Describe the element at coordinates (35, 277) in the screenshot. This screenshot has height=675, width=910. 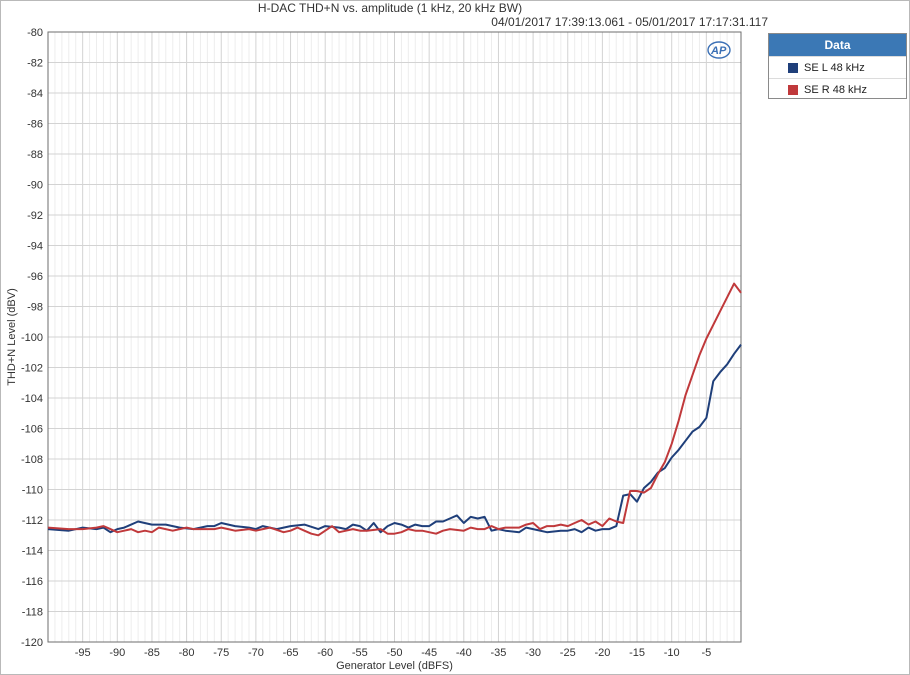
I see `y-tick-label: -96` at that location.